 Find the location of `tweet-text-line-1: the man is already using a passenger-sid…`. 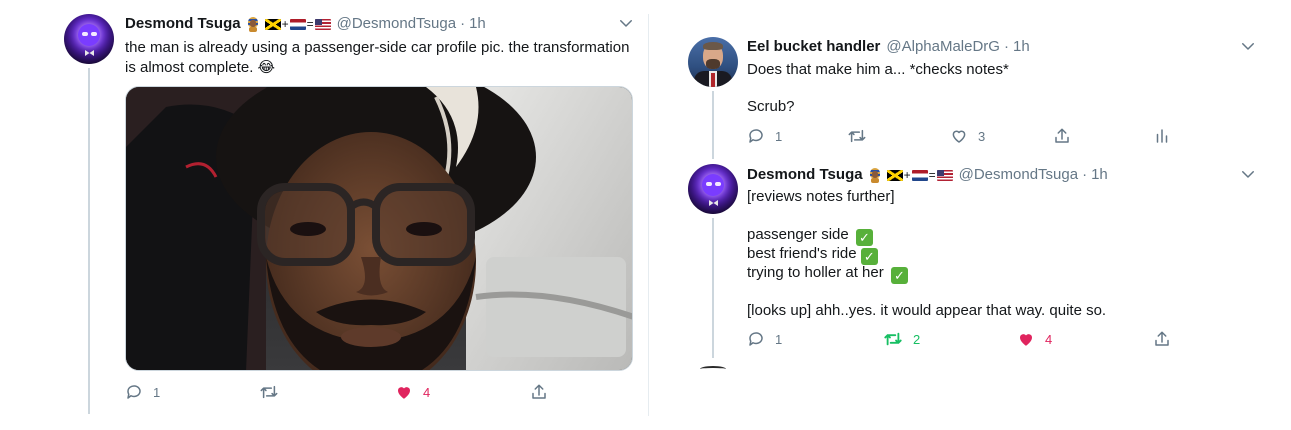

tweet-text-line-1: the man is already using a passenger-sid… is located at coordinates (377, 47).